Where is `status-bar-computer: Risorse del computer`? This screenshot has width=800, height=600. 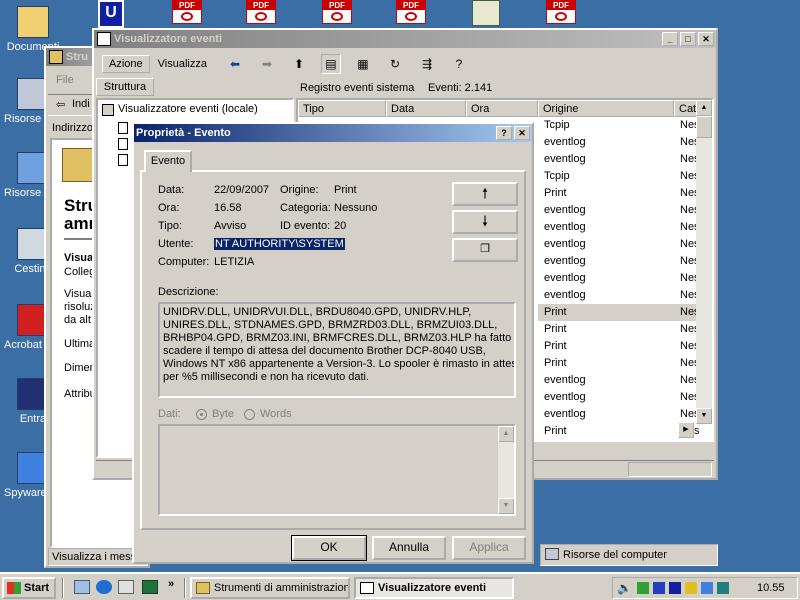
status-bar-computer: Risorse del computer is located at coordinates (629, 555).